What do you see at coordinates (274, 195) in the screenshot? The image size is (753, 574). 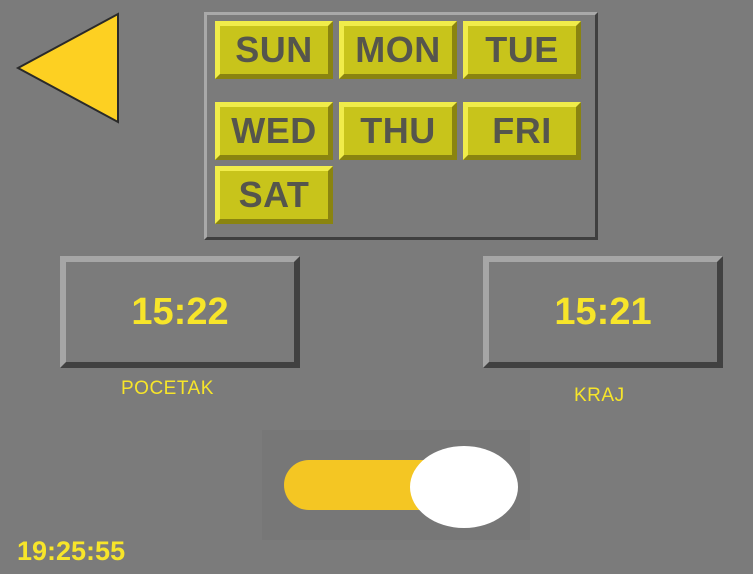 I see `day-button-sat: SAT` at bounding box center [274, 195].